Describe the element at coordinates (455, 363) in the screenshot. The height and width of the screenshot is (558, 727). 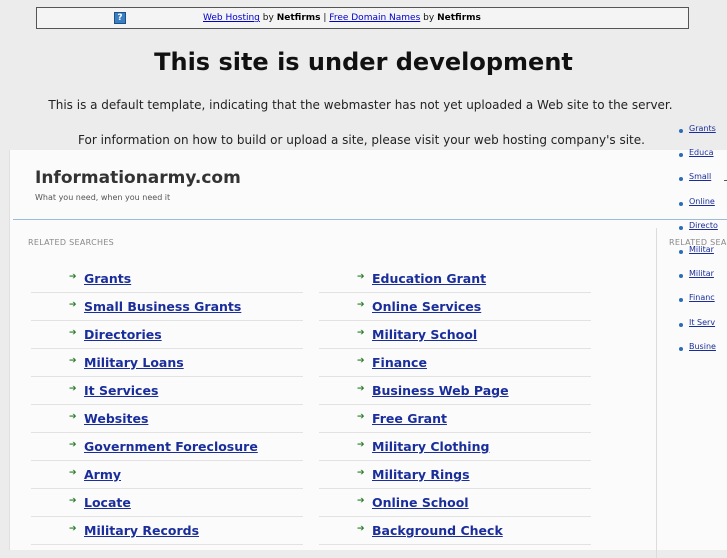
I see `related-link-row: ➔ Finance` at that location.